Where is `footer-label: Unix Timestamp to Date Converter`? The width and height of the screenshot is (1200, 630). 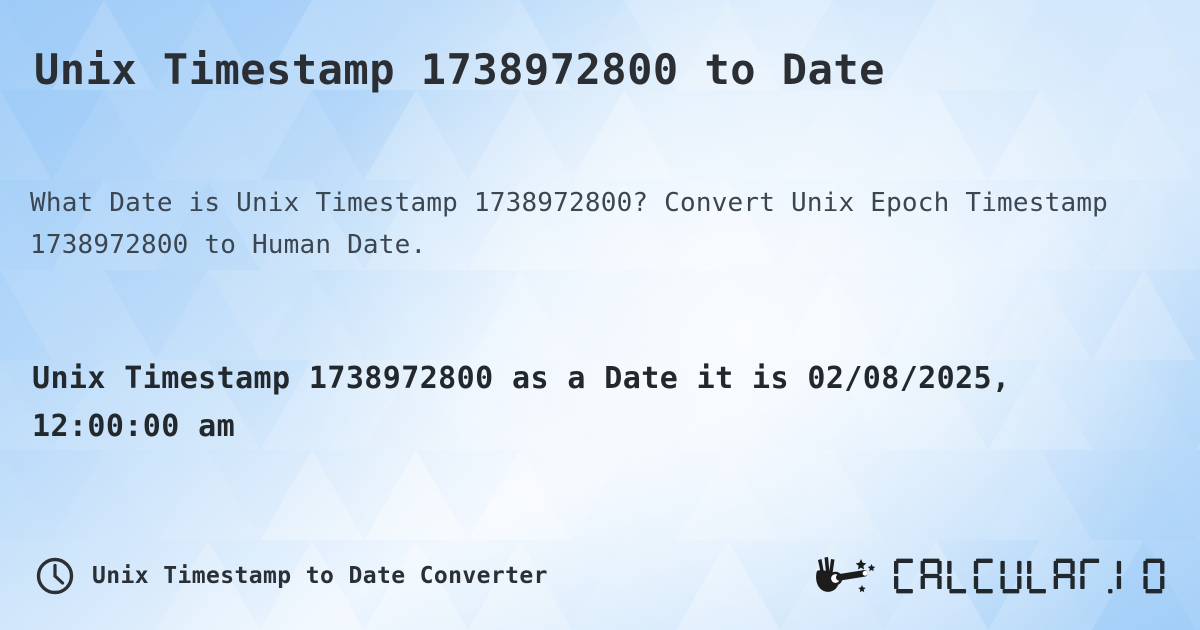 footer-label: Unix Timestamp to Date Converter is located at coordinates (320, 576).